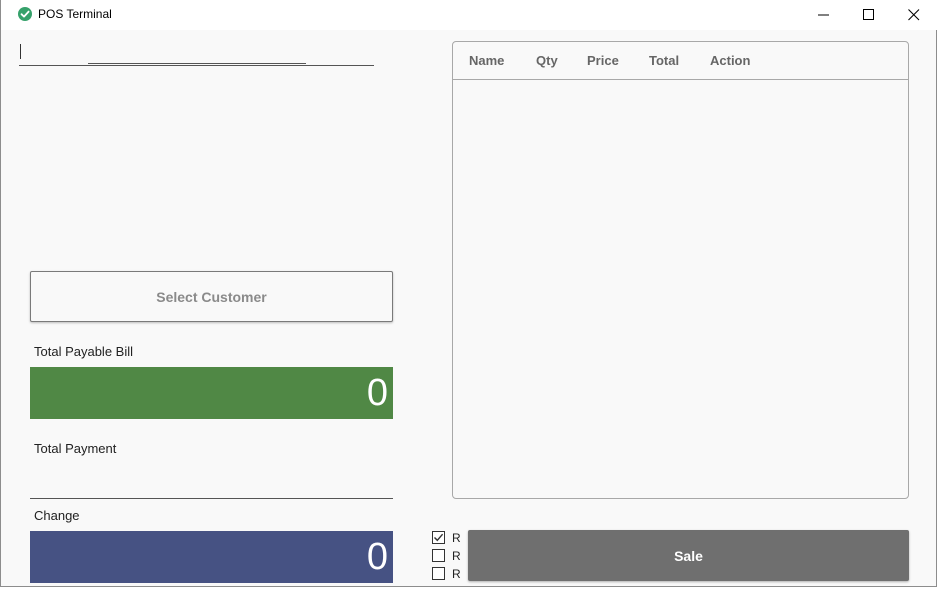 This screenshot has height=596, width=945. What do you see at coordinates (456, 538) in the screenshot?
I see `option-label-1: R` at bounding box center [456, 538].